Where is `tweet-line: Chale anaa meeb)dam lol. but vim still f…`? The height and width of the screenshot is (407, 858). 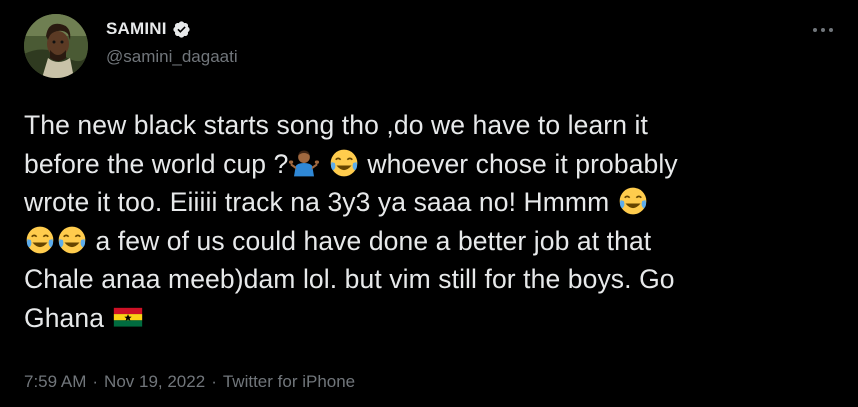 tweet-line: Chale anaa meeb)dam lol. but vim still f… is located at coordinates (349, 279).